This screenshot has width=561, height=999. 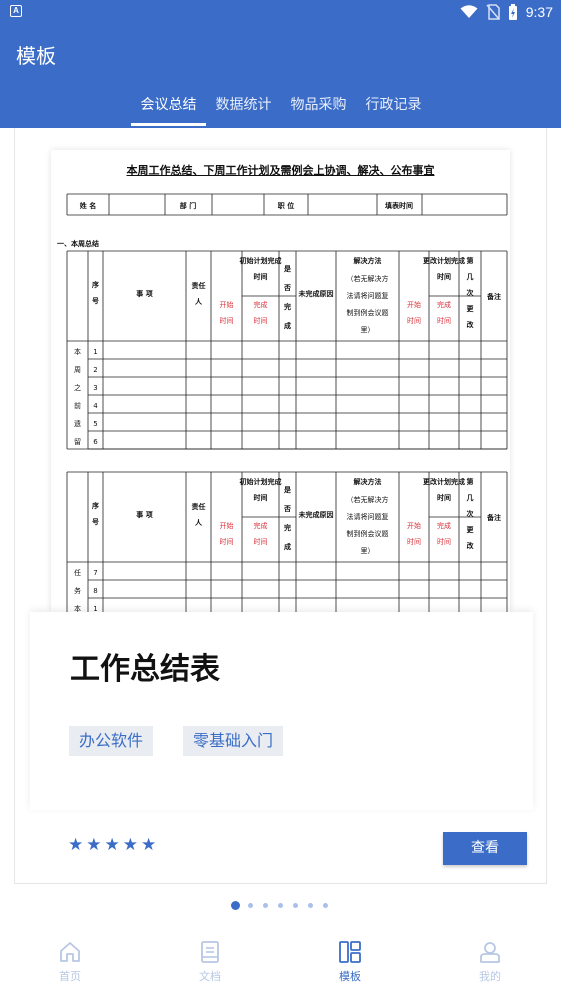 I want to click on header-finish: 完成, so click(x=261, y=525).